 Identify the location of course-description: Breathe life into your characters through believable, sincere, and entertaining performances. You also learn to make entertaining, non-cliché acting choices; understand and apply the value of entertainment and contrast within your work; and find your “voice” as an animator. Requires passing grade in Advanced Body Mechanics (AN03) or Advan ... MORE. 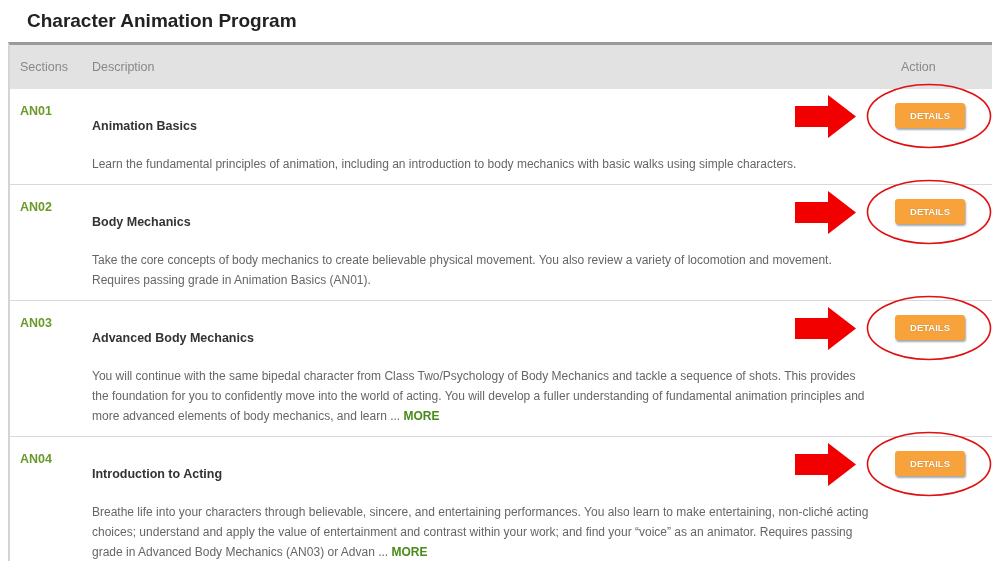
(481, 532).